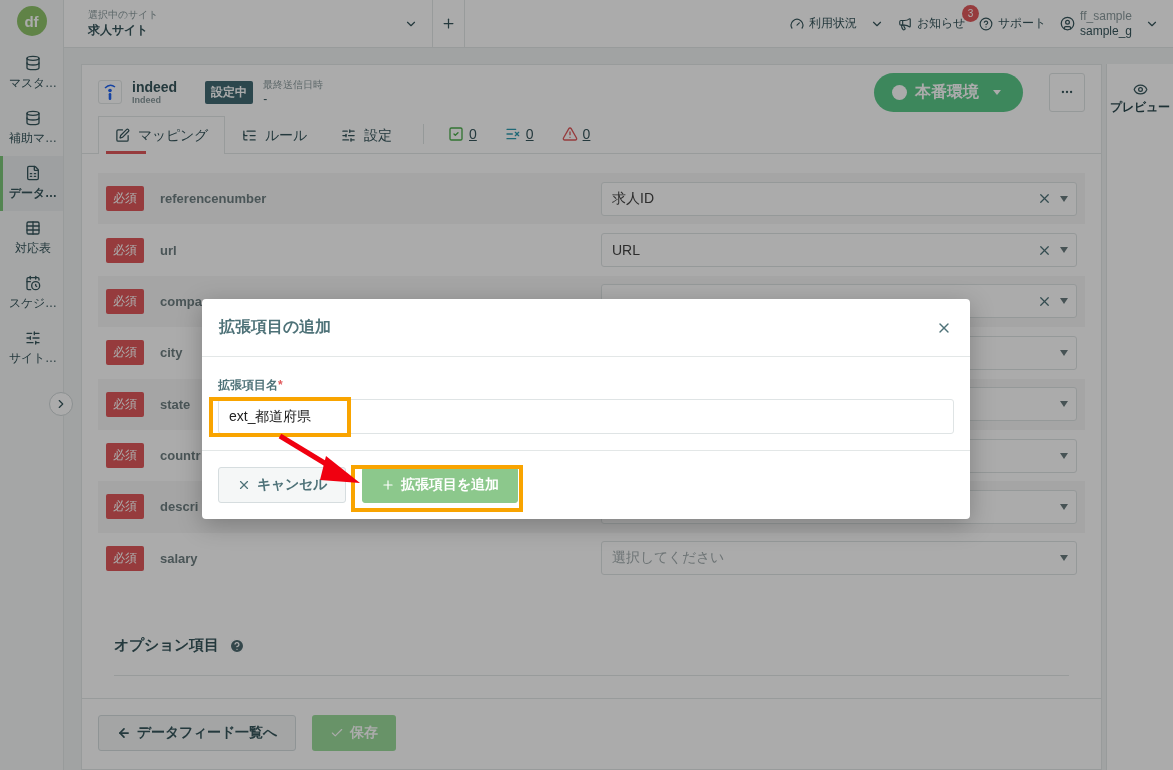 This screenshot has width=1173, height=770. Describe the element at coordinates (1109, 23) in the screenshot. I see `user-menu: ff_sample sample_g` at that location.